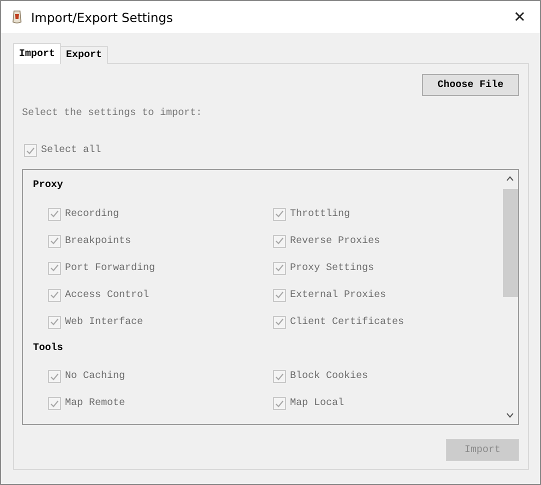 The height and width of the screenshot is (485, 541). I want to click on checkbox-label: Breakpoints, so click(98, 241).